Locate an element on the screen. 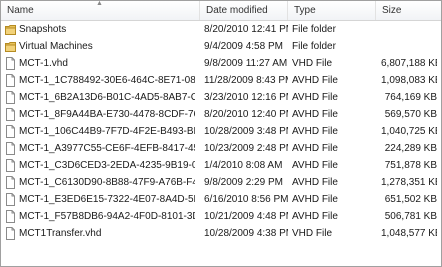 This screenshot has width=442, height=267. file-date-modified: 1/4/2010 8:08 AM is located at coordinates (243, 165).